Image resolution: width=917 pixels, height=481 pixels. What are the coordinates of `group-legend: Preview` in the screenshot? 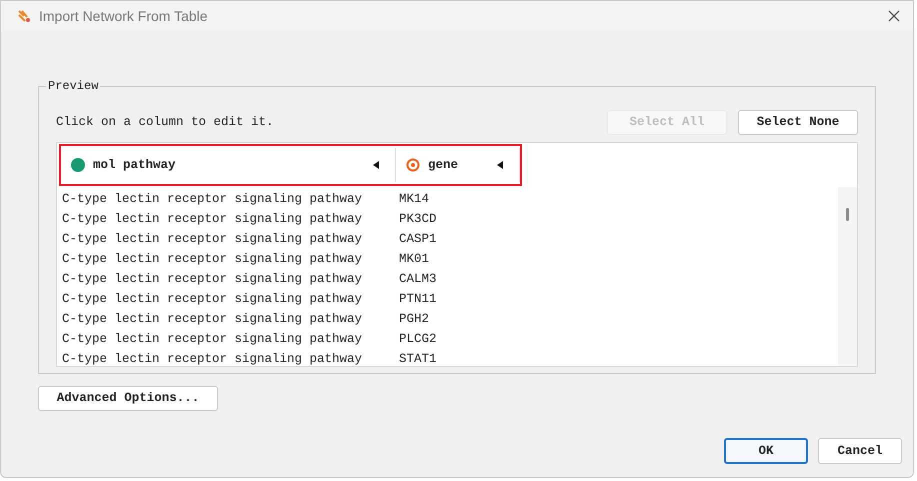 It's located at (73, 86).